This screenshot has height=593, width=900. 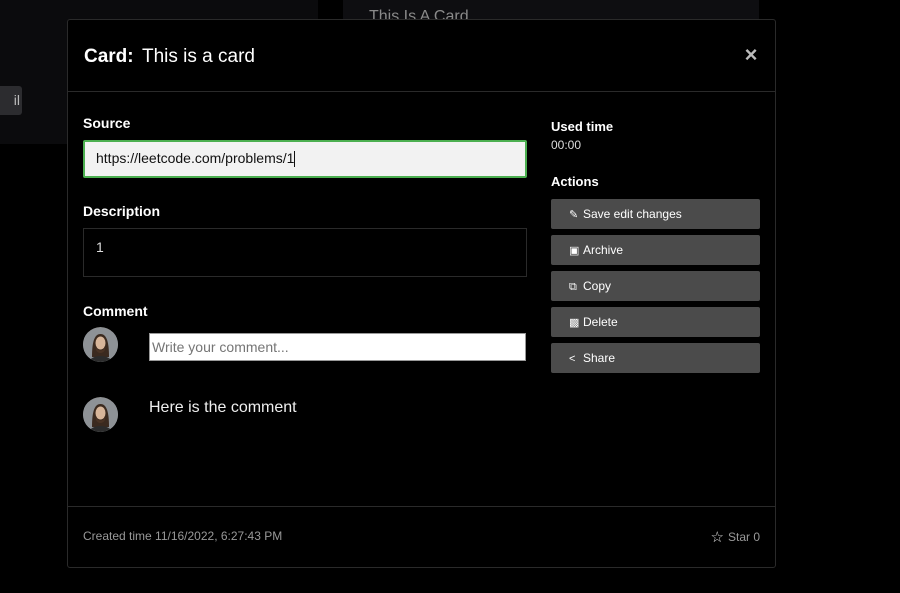 I want to click on comment-avatar, so click(x=100, y=414).